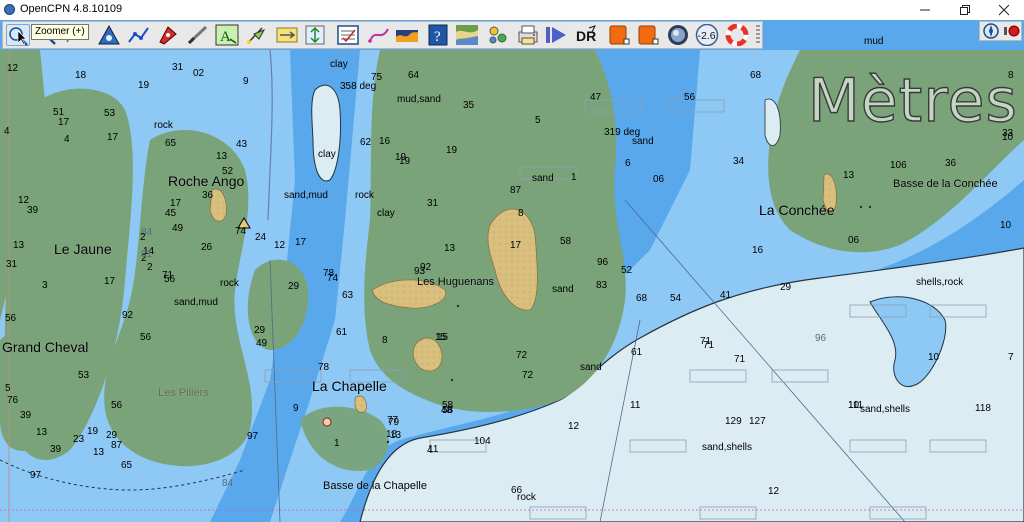 This screenshot has width=1024, height=522. I want to click on toolbar-grip-icon, so click(758, 35).